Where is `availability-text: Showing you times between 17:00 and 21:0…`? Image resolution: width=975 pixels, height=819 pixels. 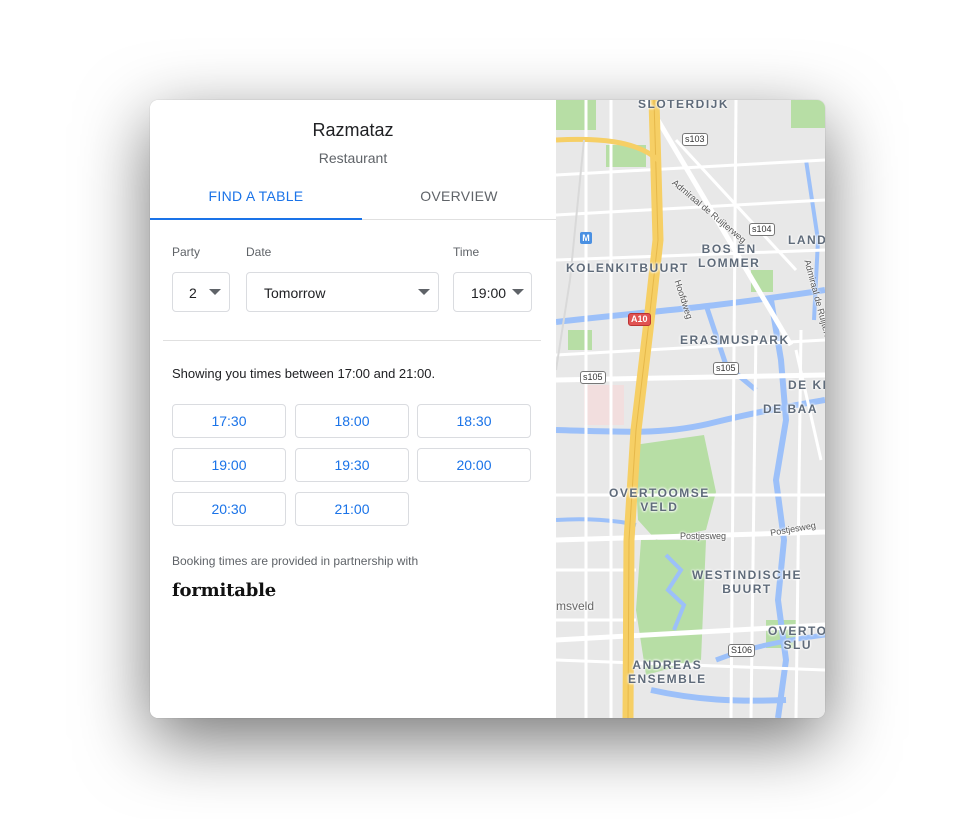
availability-text: Showing you times between 17:00 and 21:0… is located at coordinates (304, 373).